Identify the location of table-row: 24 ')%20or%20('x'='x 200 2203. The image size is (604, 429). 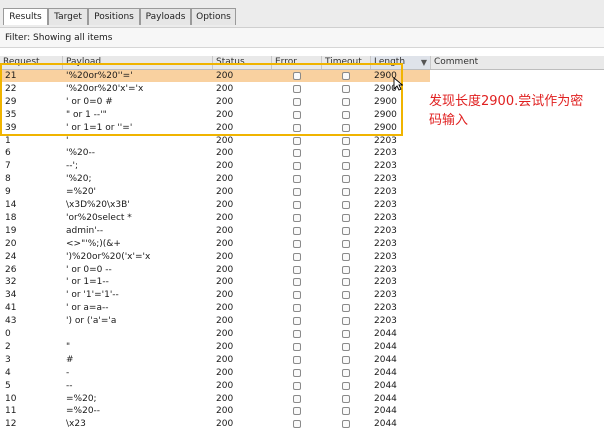
(215, 257).